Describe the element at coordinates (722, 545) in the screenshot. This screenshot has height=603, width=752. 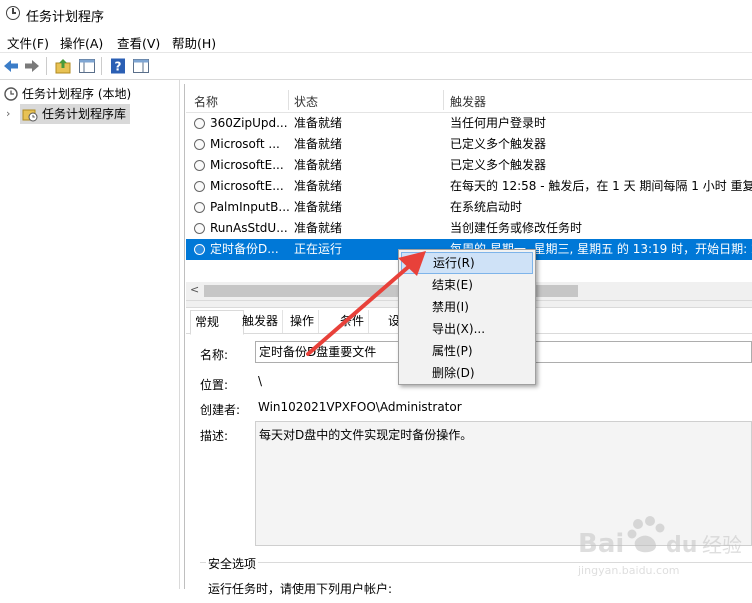
I see `svg-text: 经验` at that location.